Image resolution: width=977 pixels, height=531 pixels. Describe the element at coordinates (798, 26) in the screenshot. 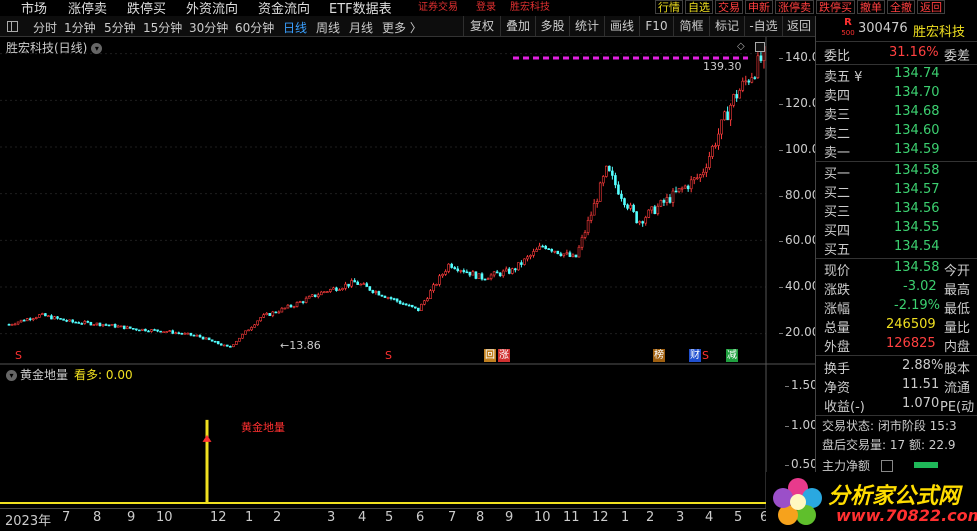

I see `back-button: 返回` at that location.